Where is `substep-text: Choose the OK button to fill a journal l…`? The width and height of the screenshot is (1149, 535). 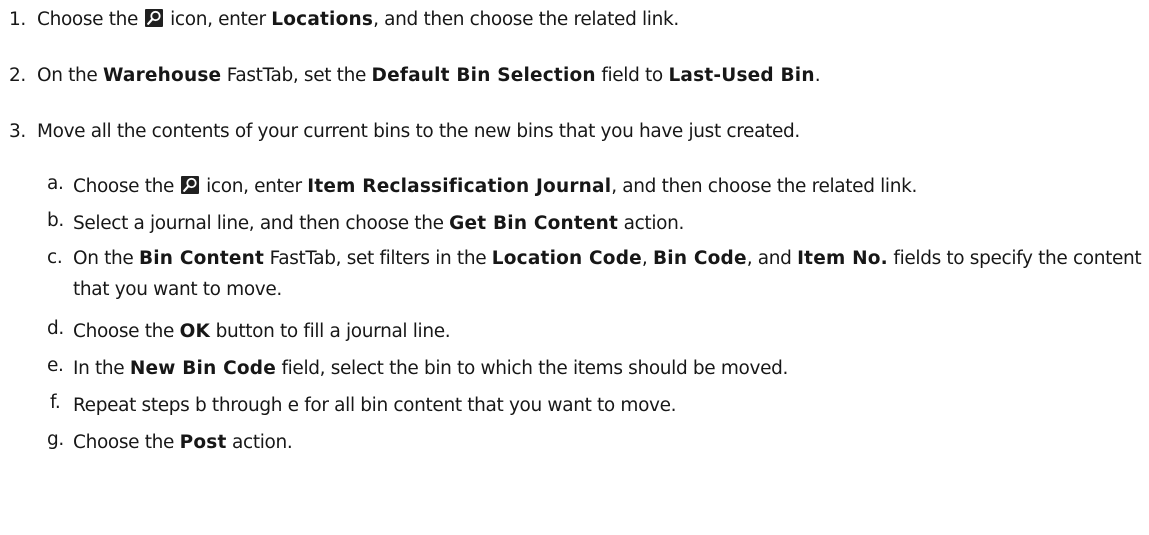
substep-text: Choose the OK button to fill a journal l… is located at coordinates (608, 332).